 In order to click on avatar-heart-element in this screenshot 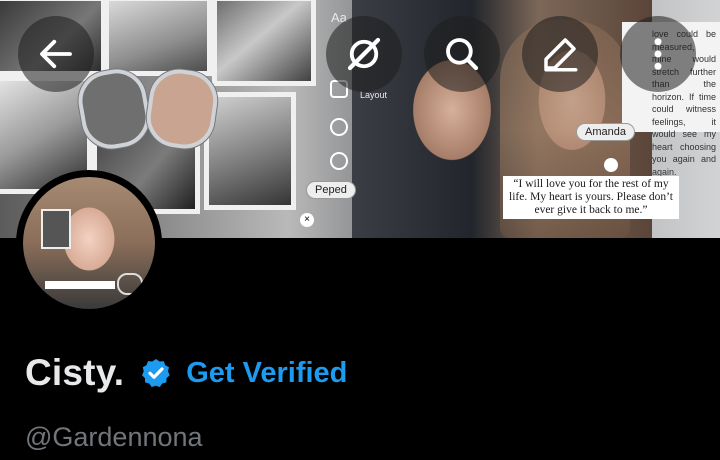, I will do `click(130, 284)`.